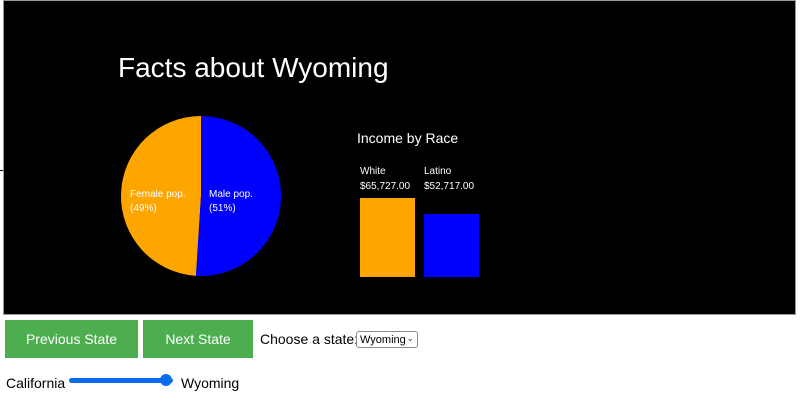 Image resolution: width=800 pixels, height=400 pixels. I want to click on state-select-value: Wyoming, so click(383, 339).